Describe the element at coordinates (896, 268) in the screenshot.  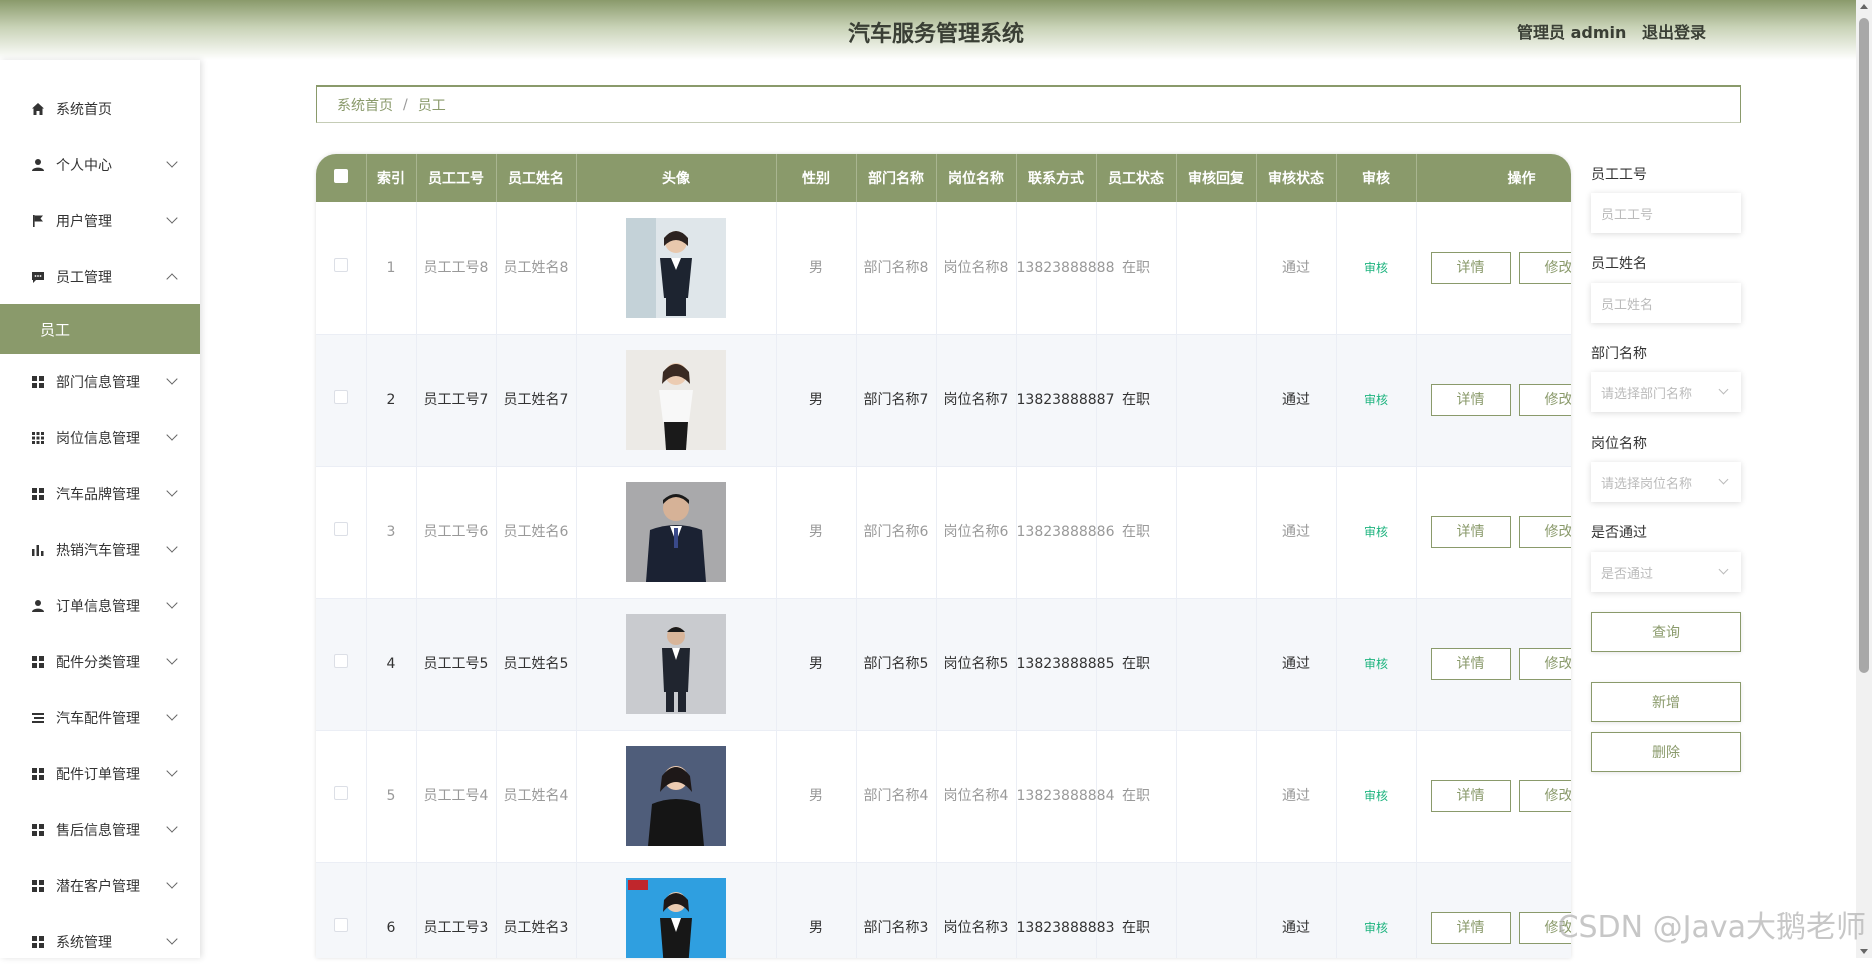
I see `cell-department: 部门名称8` at that location.